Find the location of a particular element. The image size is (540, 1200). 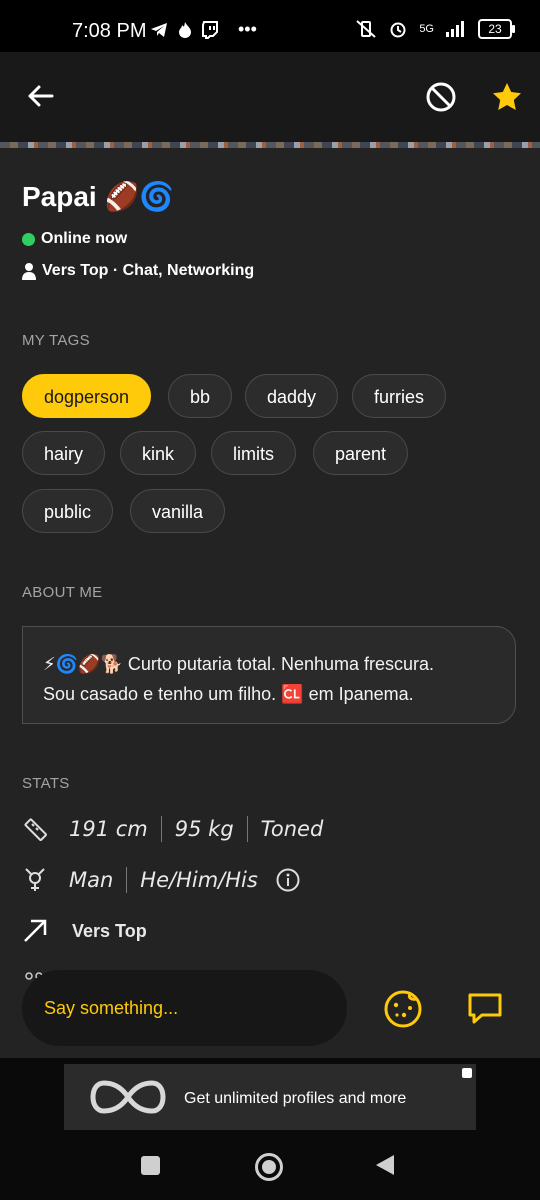

tag-chip: furries is located at coordinates (399, 396).